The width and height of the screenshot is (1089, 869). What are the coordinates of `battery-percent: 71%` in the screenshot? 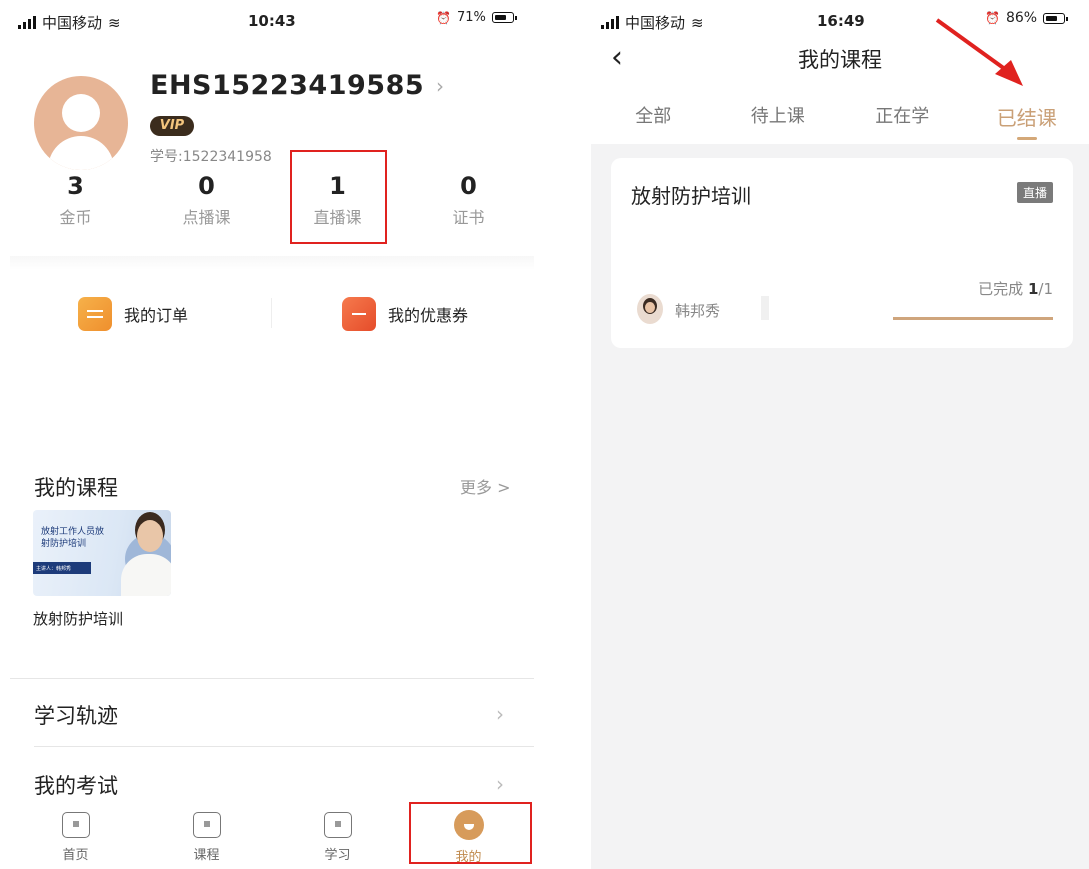 It's located at (471, 17).